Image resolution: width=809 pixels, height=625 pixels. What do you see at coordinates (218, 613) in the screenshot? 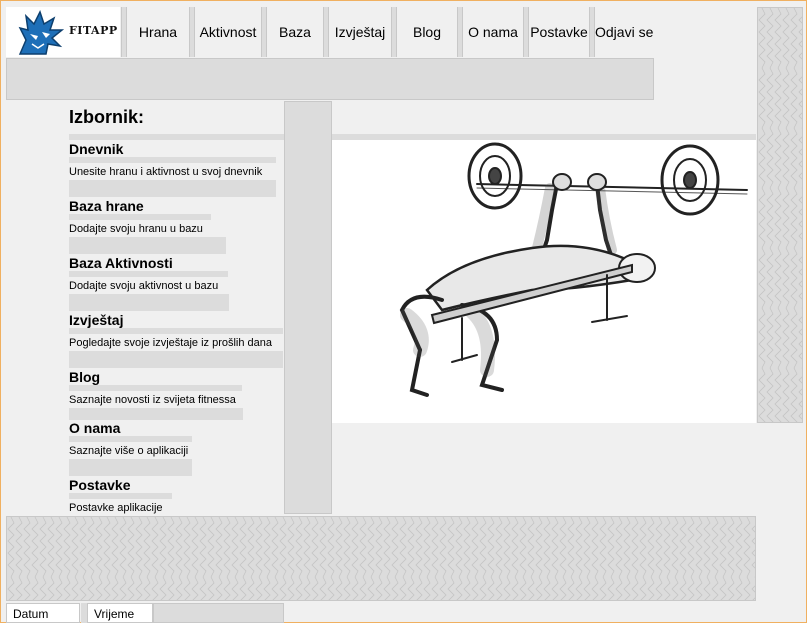
I see `status-empty-field` at bounding box center [218, 613].